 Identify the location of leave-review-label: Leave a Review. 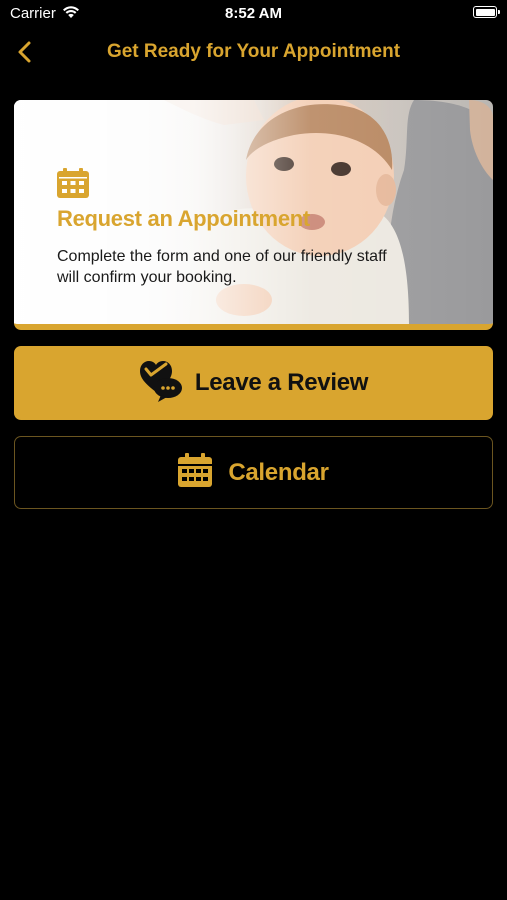
(281, 382).